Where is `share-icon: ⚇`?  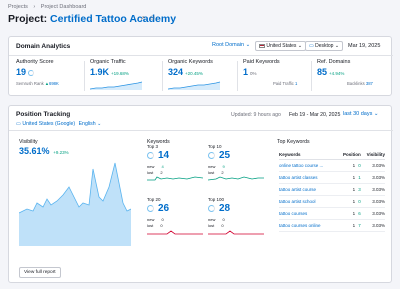 share-icon: ⚇ is located at coordinates (152, 19).